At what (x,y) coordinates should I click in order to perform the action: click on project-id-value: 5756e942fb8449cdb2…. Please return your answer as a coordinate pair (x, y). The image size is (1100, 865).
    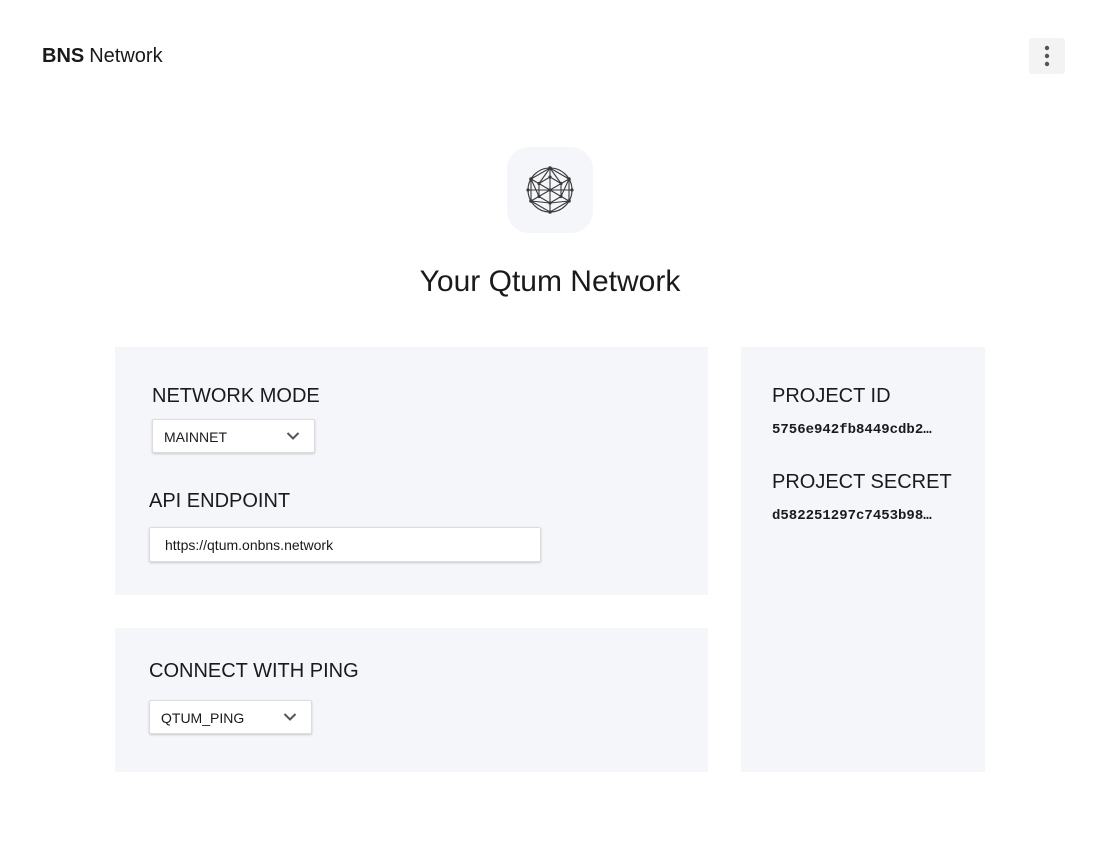
    Looking at the image, I should click on (858, 430).